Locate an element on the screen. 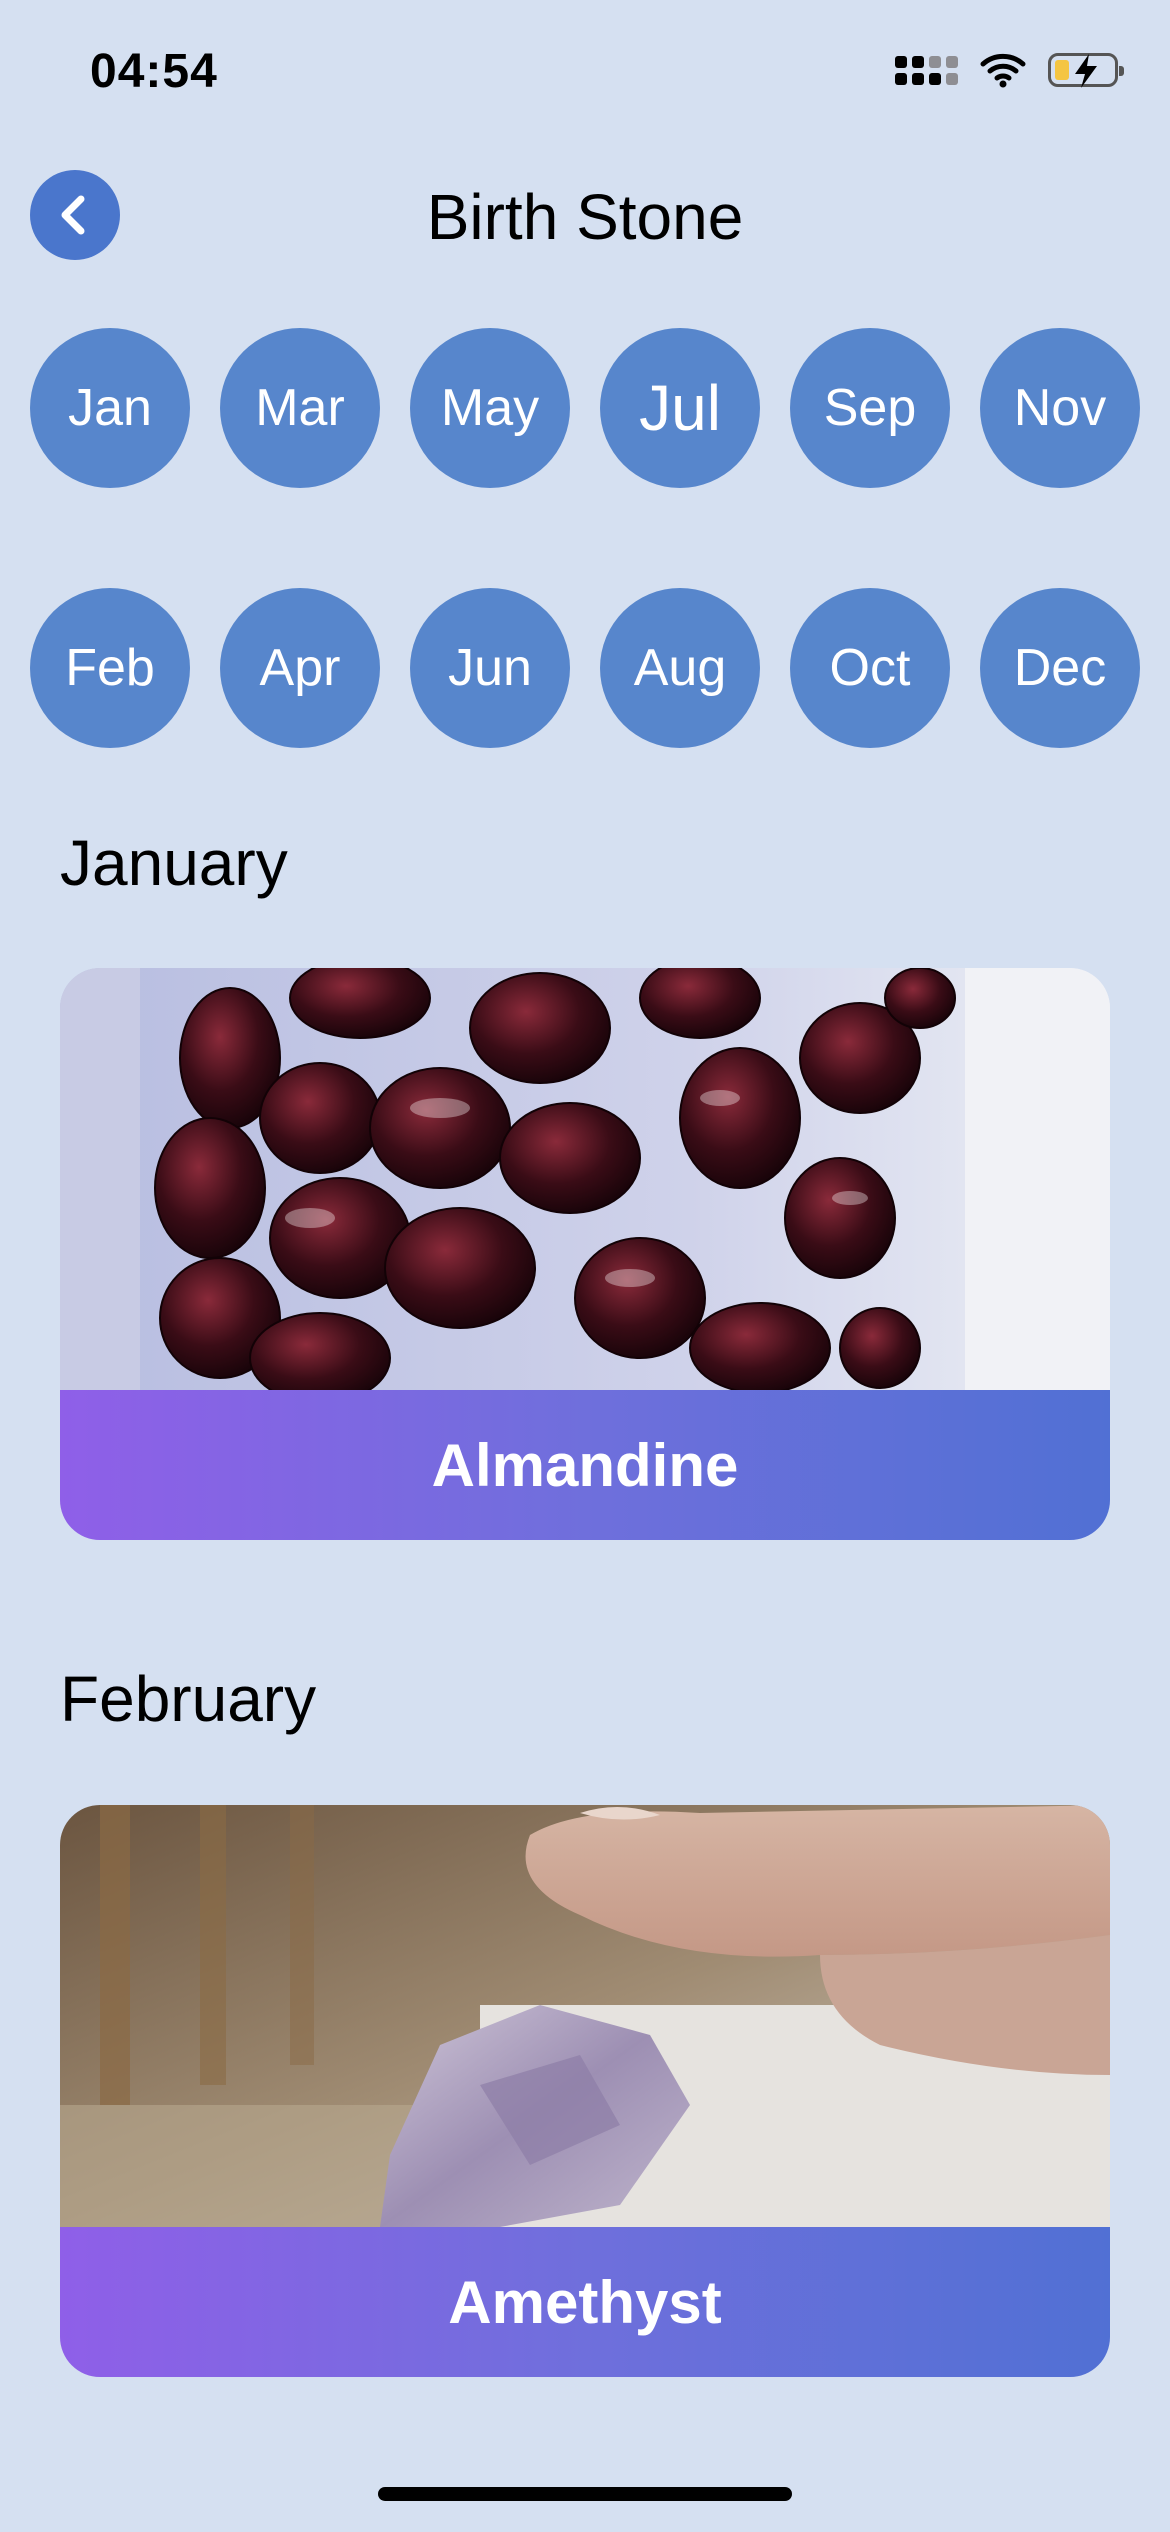 This screenshot has width=1170, height=2532. stone-name-almandine: Almandine is located at coordinates (585, 1465).